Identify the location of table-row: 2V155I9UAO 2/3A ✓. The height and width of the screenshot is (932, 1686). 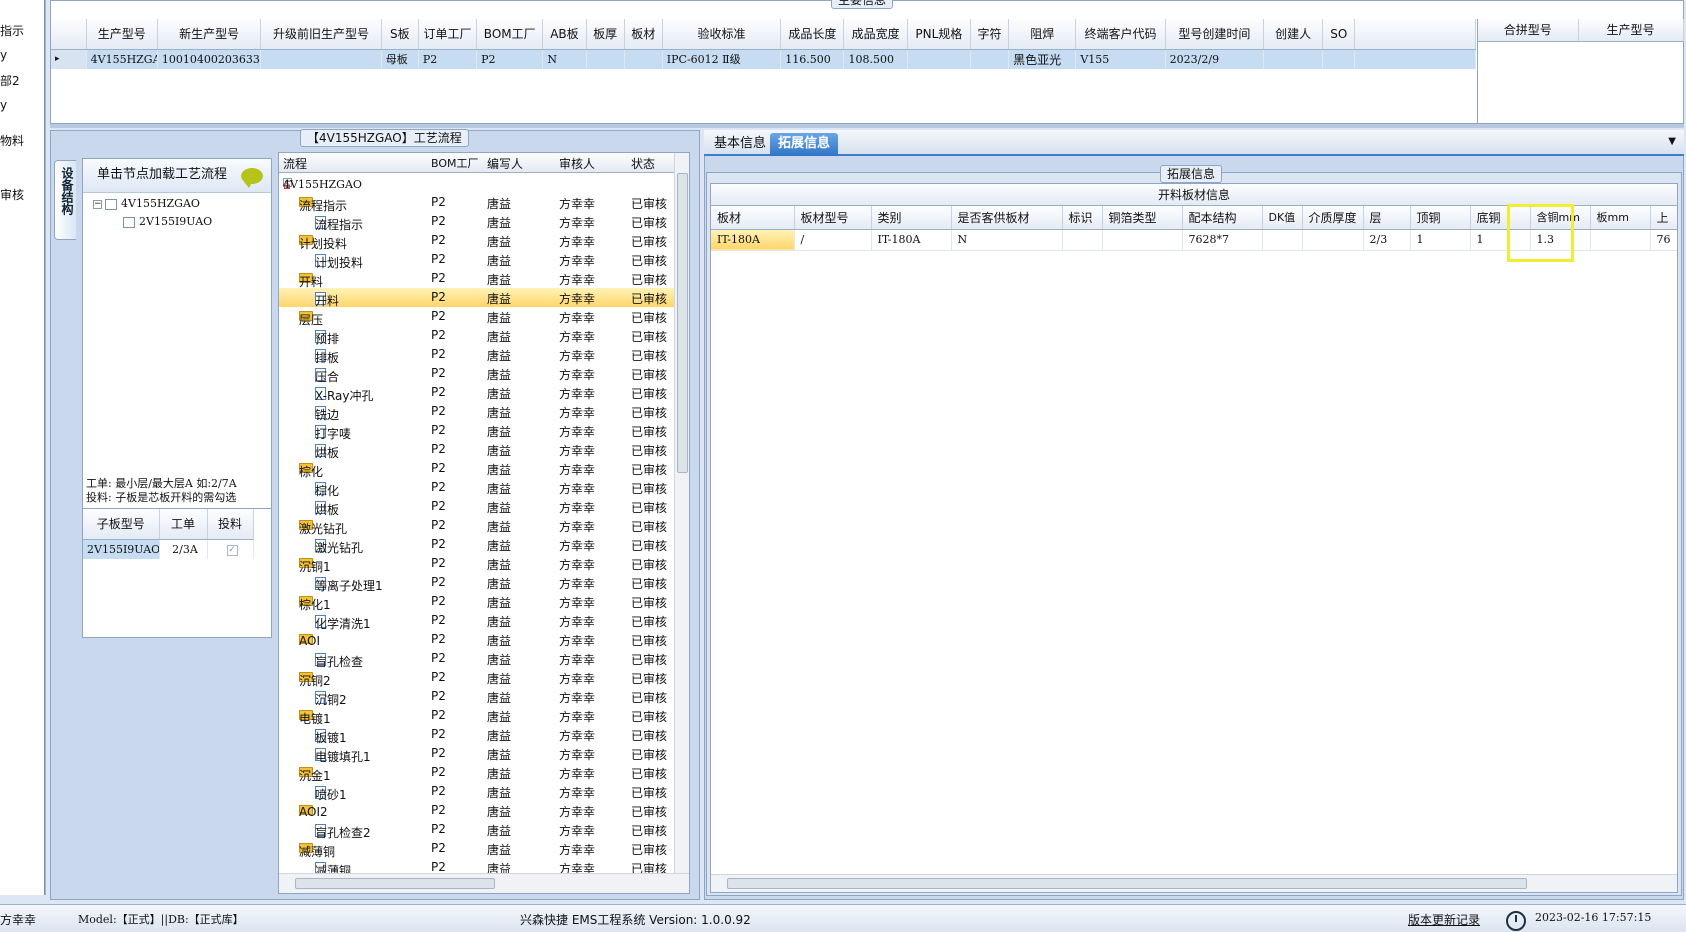
(168, 549).